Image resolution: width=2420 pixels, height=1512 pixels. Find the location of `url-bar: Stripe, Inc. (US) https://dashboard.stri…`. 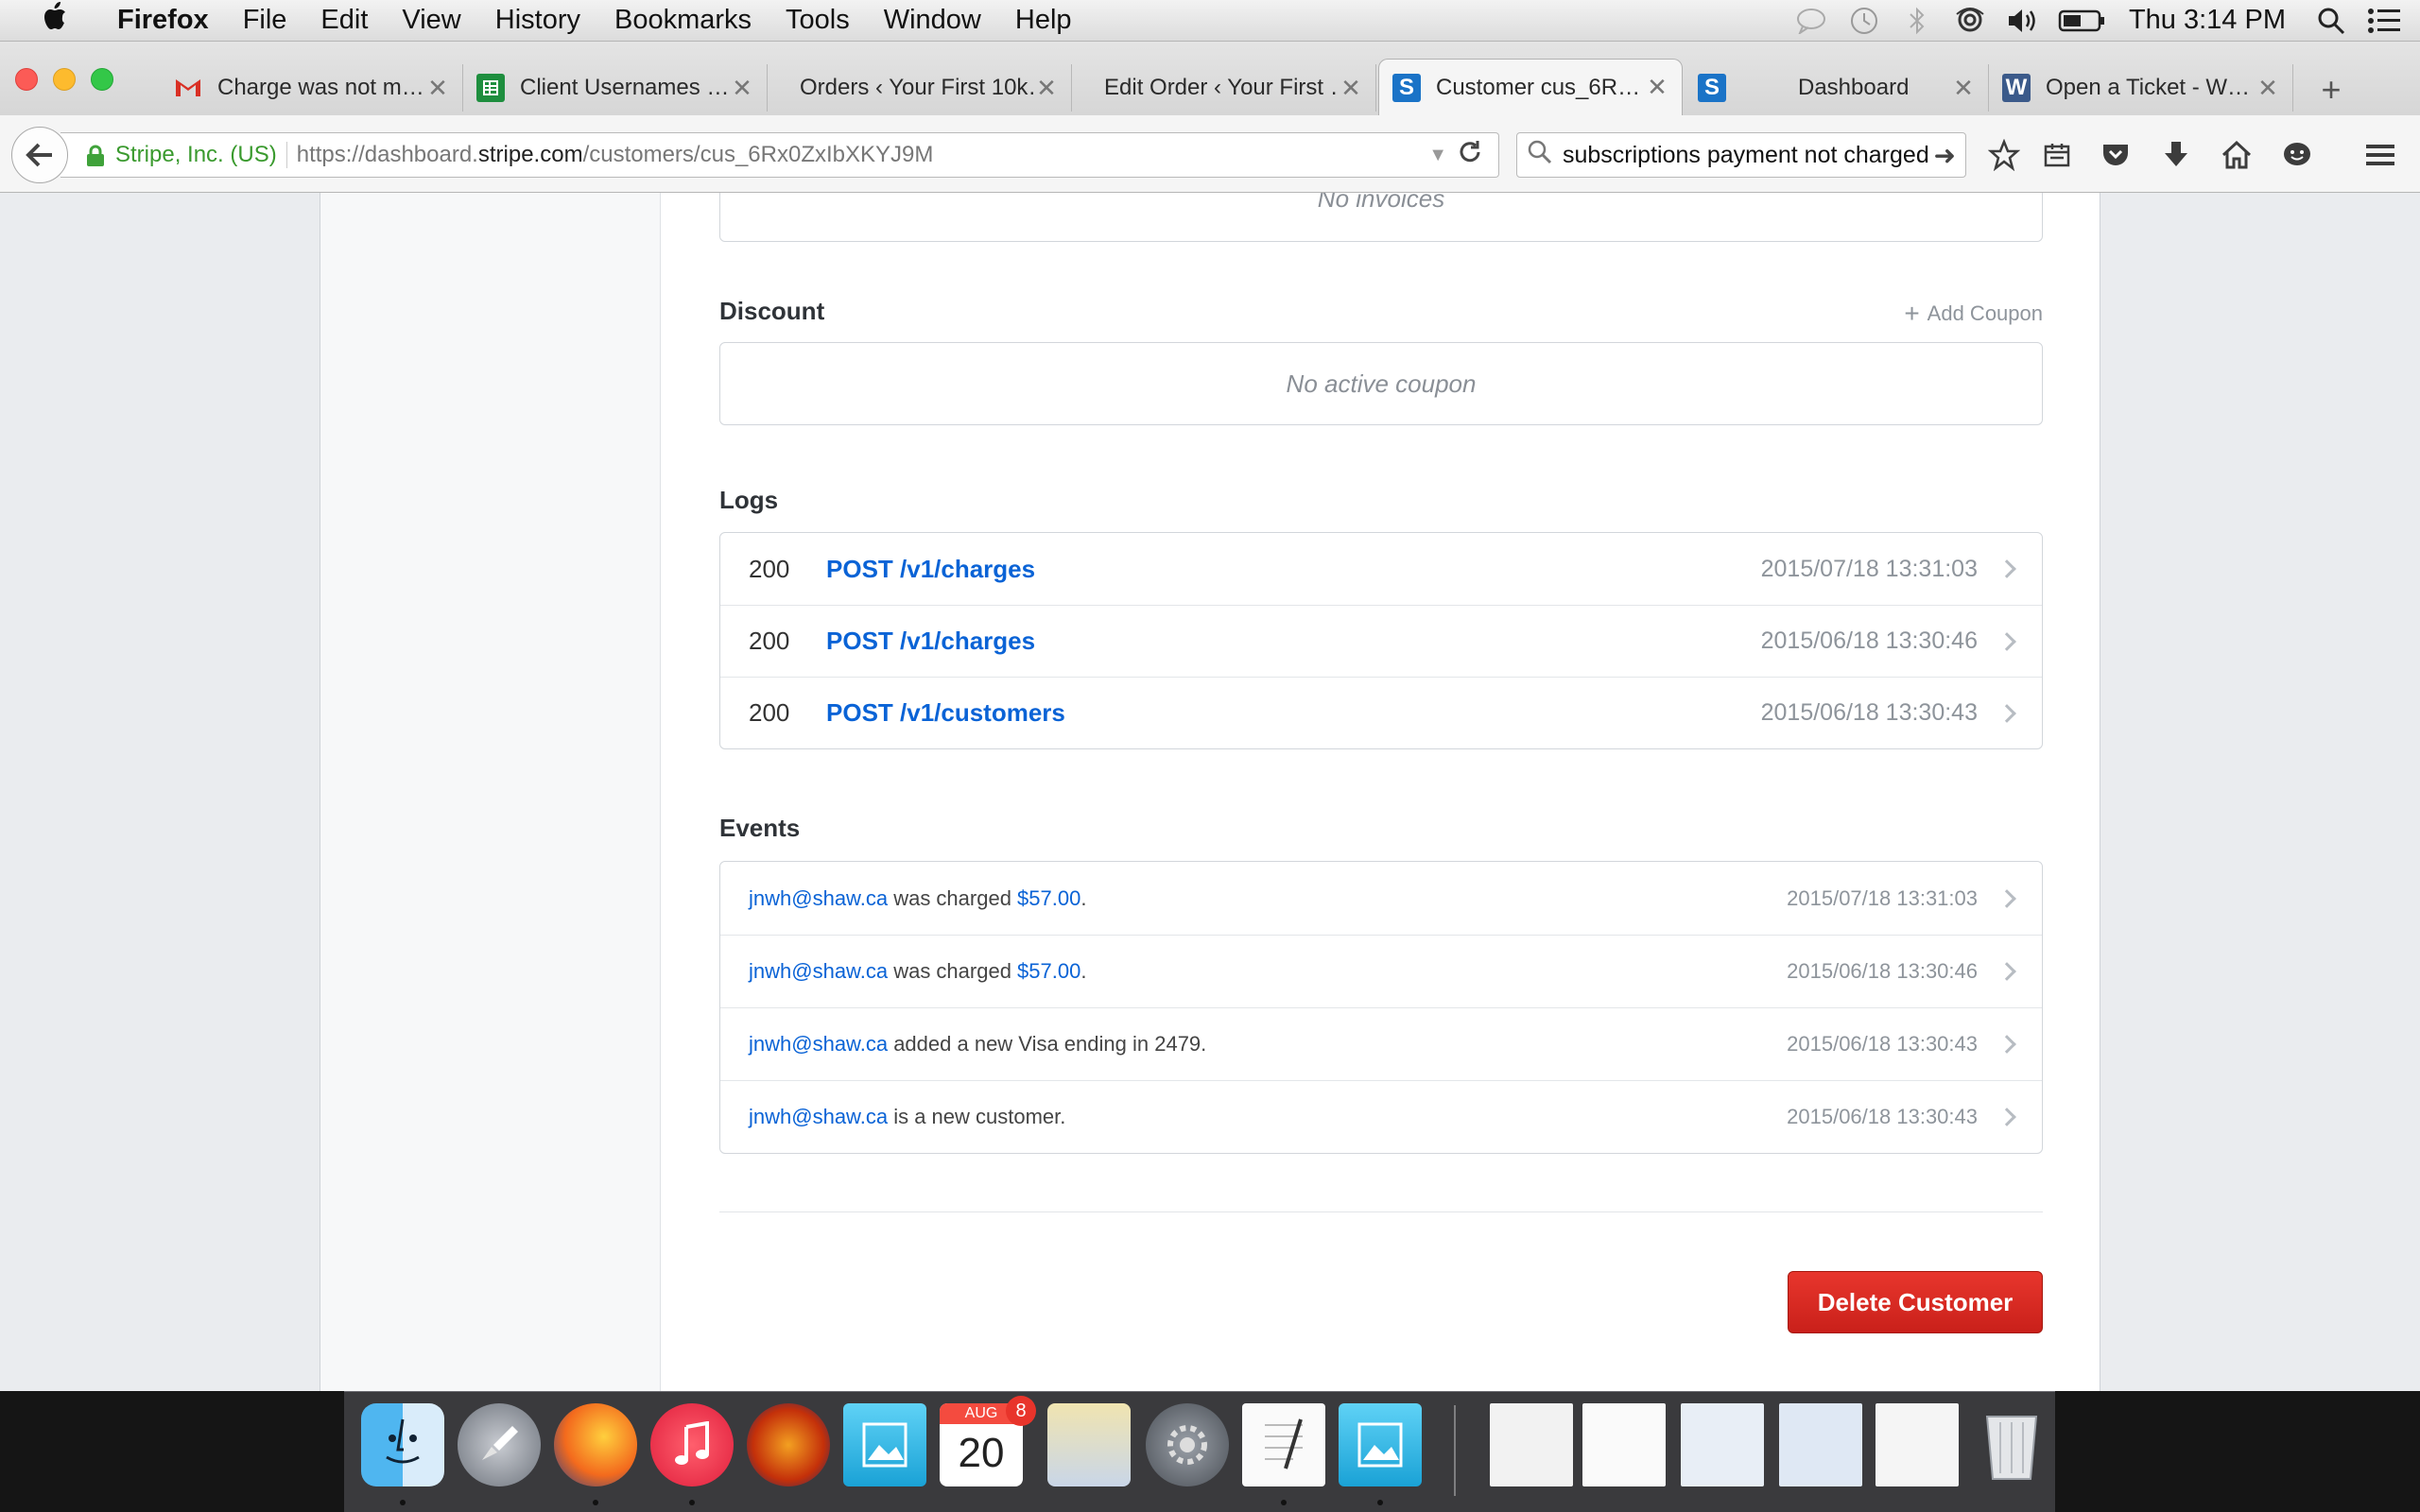

url-bar: Stripe, Inc. (US) https://dashboard.stri… is located at coordinates (779, 155).